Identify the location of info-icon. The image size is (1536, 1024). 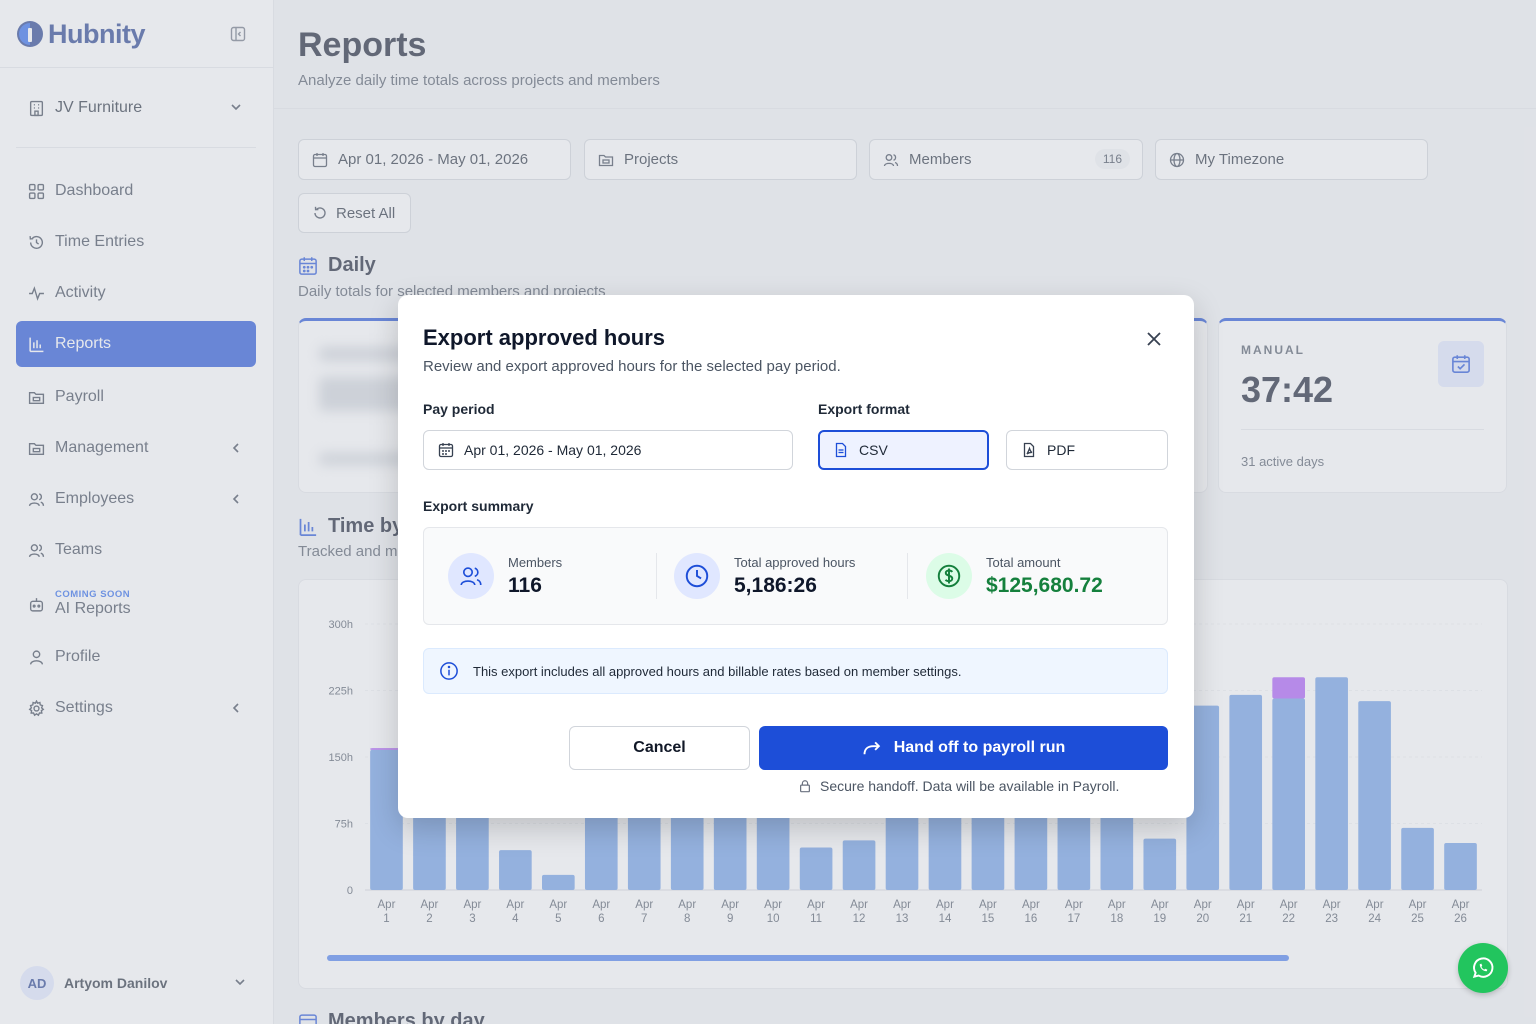
(449, 671).